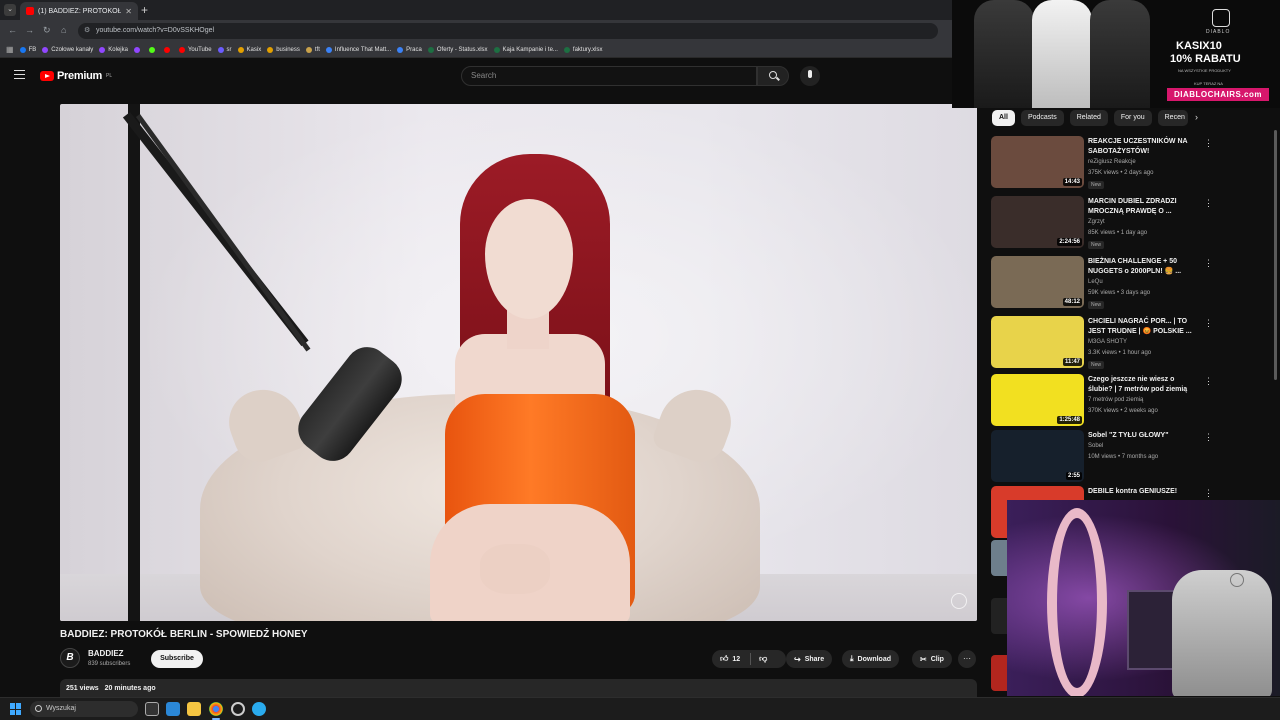  What do you see at coordinates (29, 30) in the screenshot?
I see `forward-arrow-icon: →` at bounding box center [29, 30].